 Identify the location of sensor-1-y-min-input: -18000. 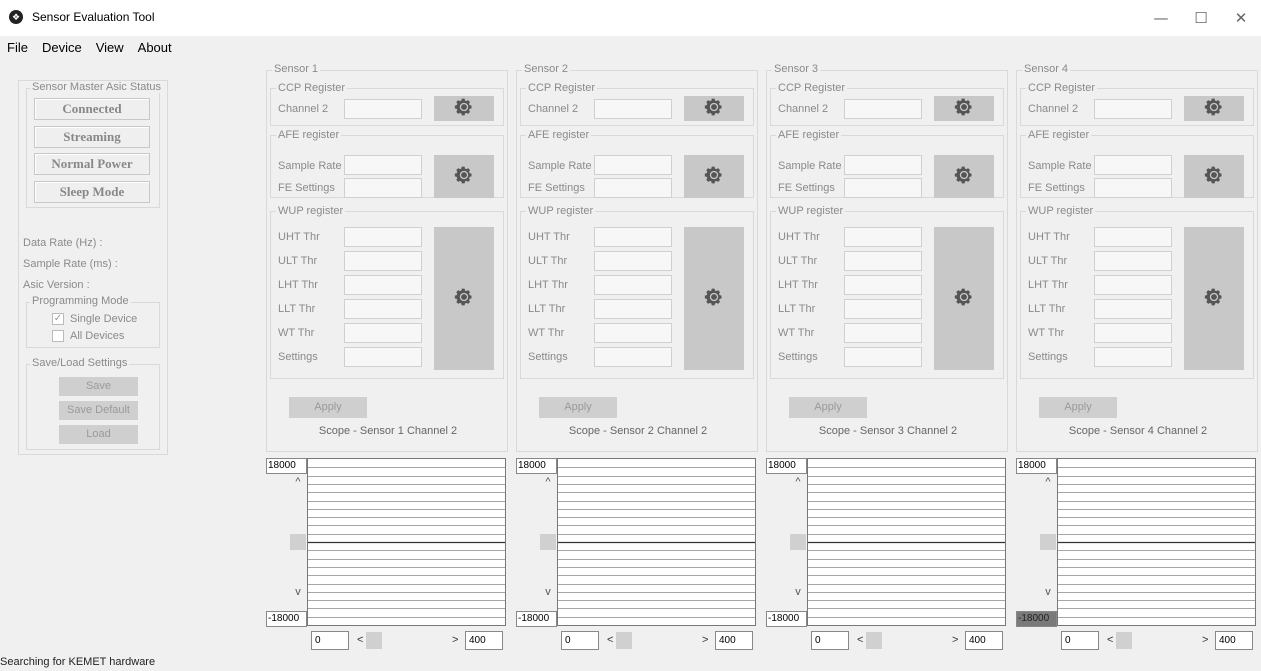
(286, 619).